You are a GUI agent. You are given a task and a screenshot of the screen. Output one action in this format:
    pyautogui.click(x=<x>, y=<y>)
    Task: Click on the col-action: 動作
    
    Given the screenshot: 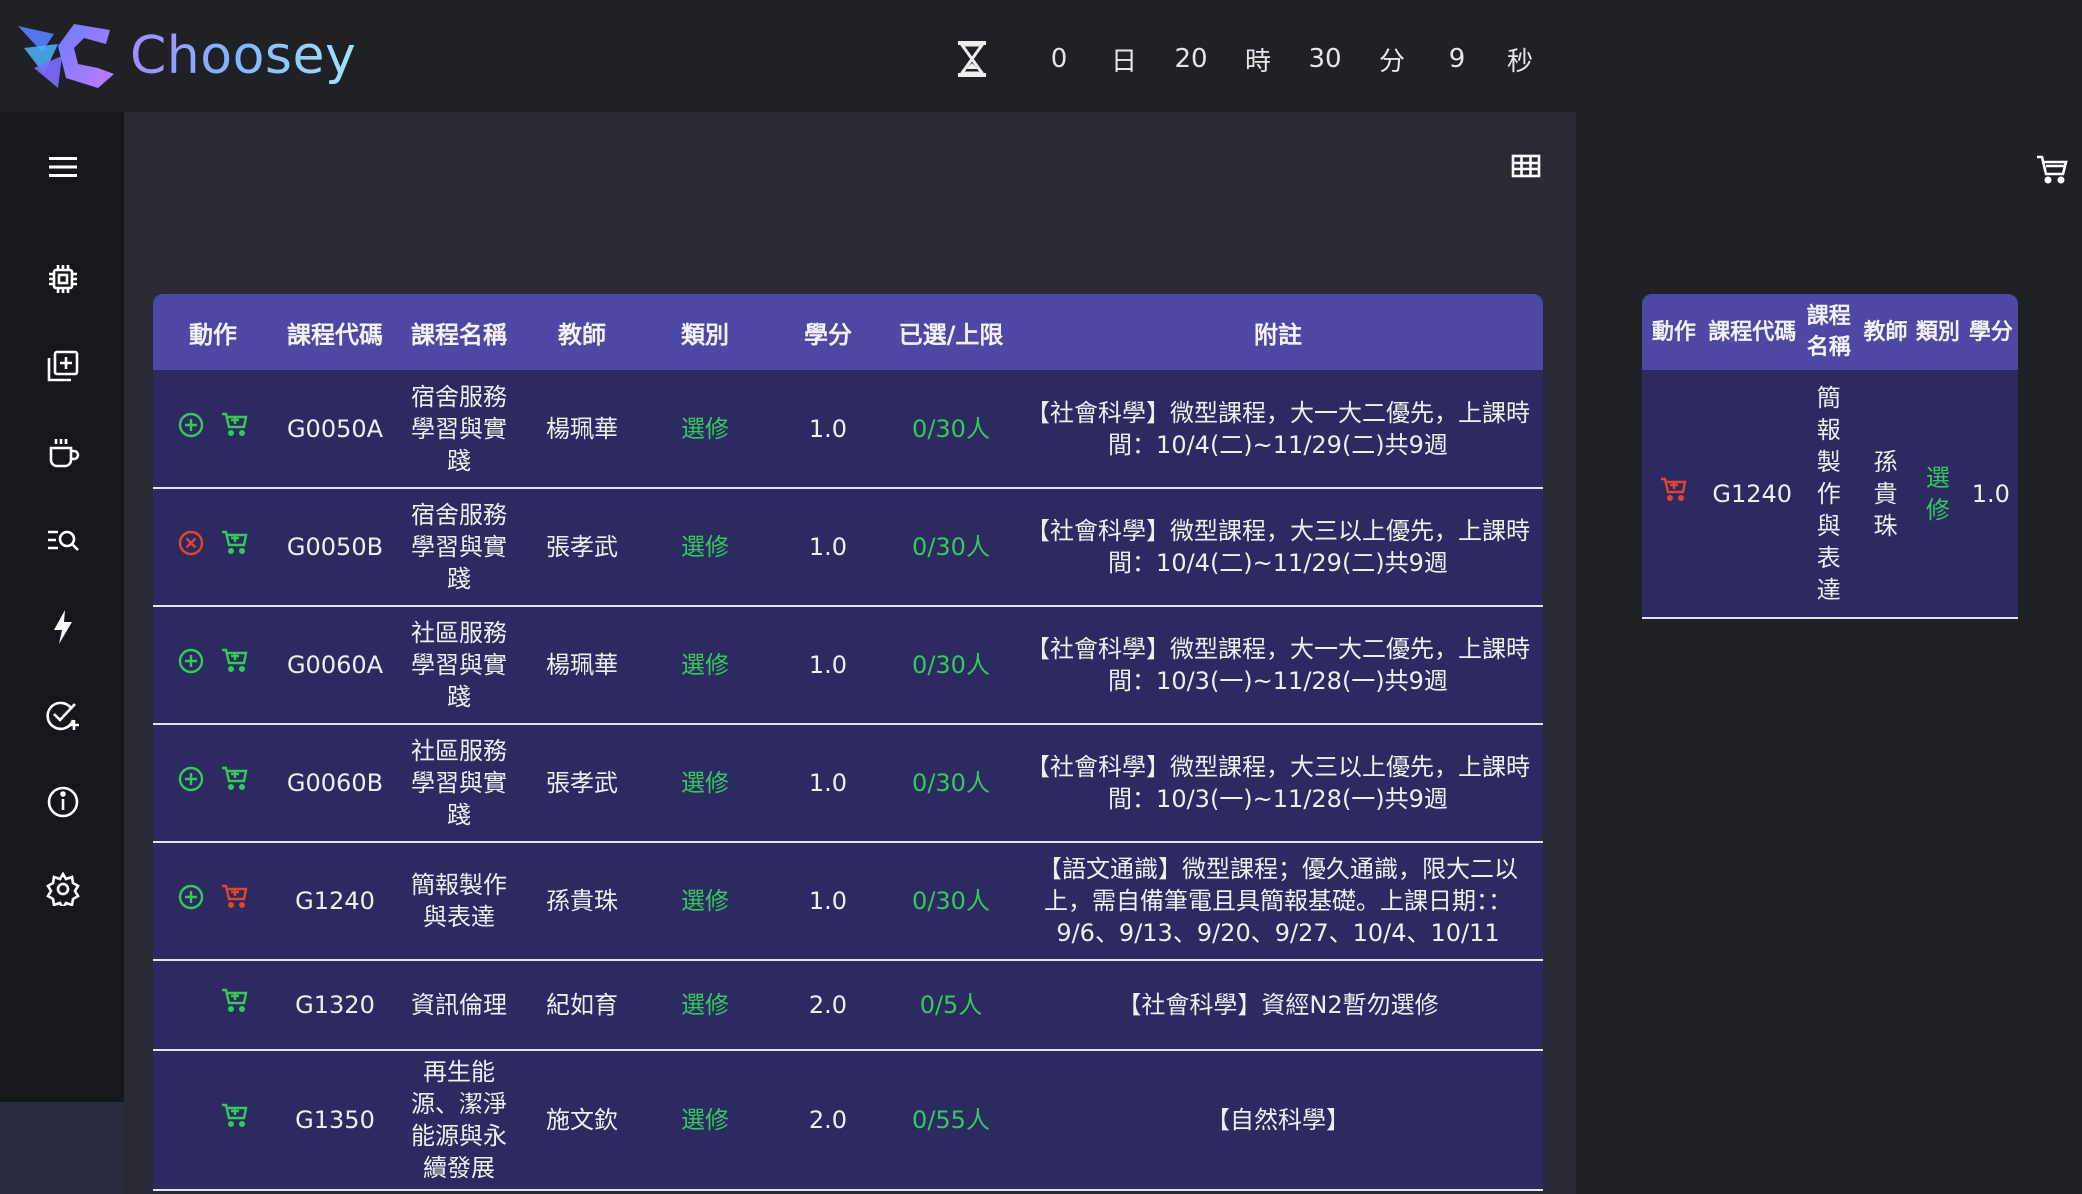 What is the action you would take?
    pyautogui.click(x=213, y=332)
    